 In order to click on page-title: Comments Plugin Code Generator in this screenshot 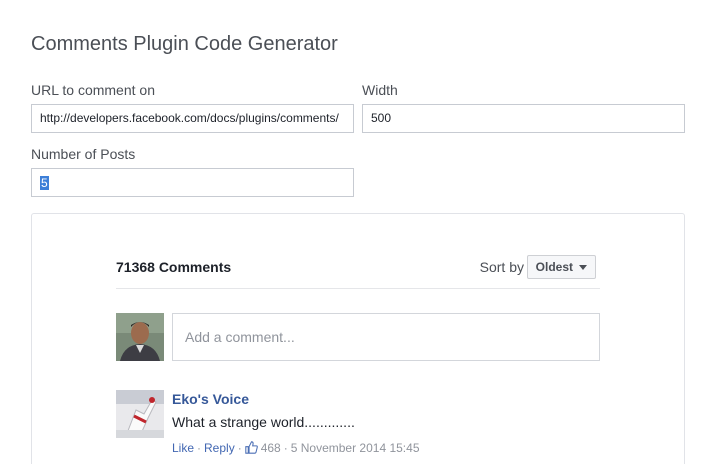, I will do `click(184, 44)`.